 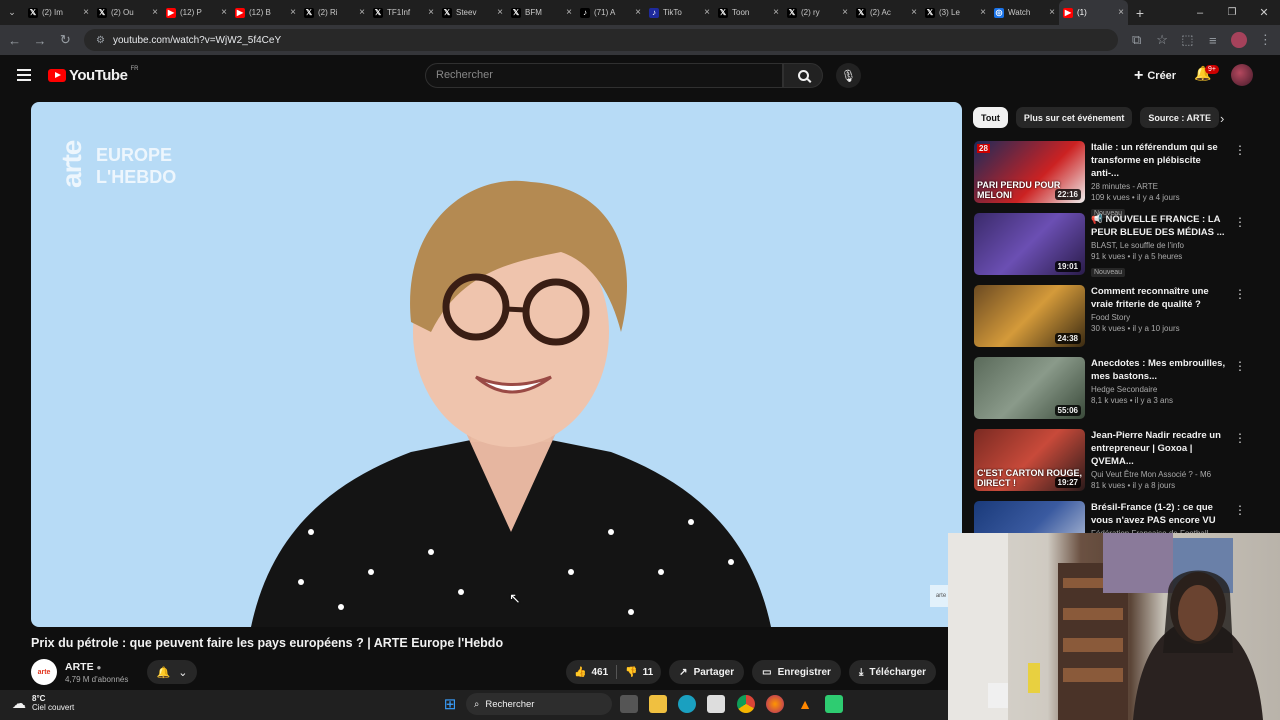 I want to click on tab-list-button: ⌄, so click(x=12, y=12).